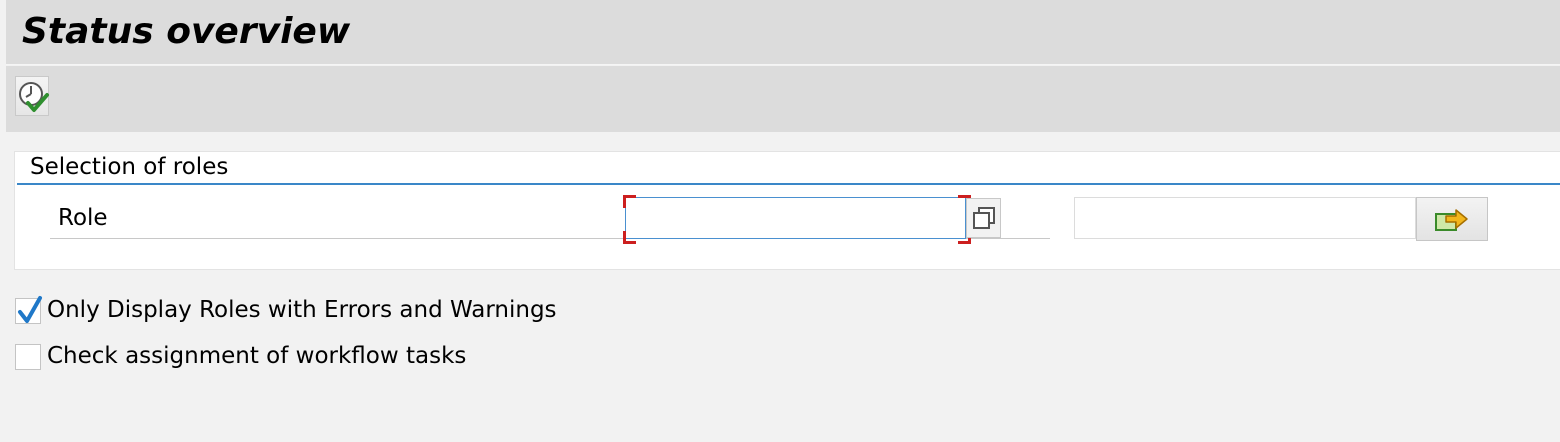  Describe the element at coordinates (186, 31) in the screenshot. I see `page-title: Status overview` at that location.